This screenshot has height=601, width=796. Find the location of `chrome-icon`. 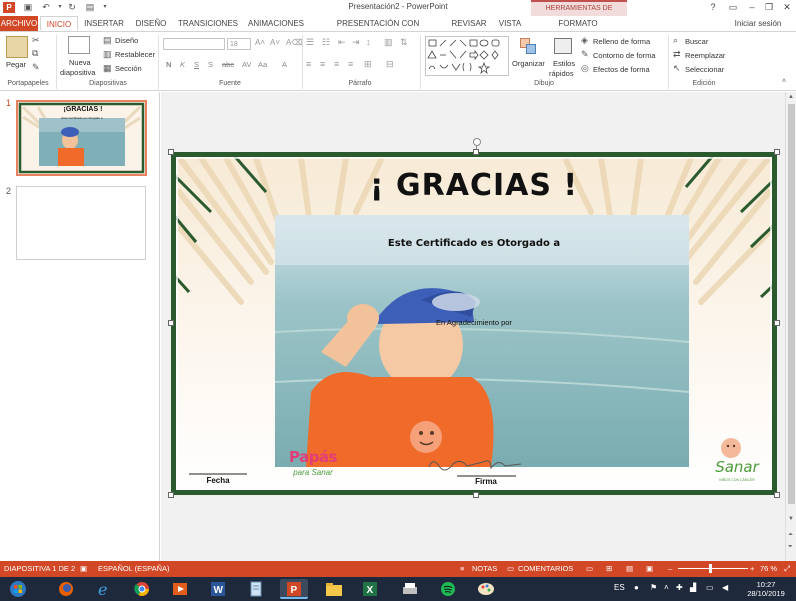

chrome-icon is located at coordinates (142, 589).